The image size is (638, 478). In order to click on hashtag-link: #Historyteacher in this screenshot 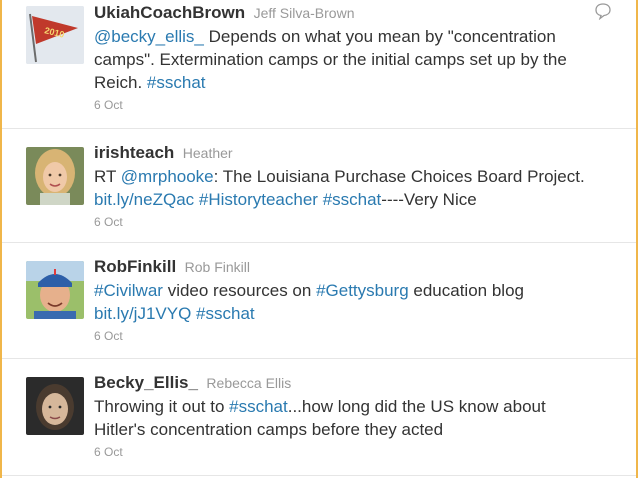, I will do `click(258, 199)`.